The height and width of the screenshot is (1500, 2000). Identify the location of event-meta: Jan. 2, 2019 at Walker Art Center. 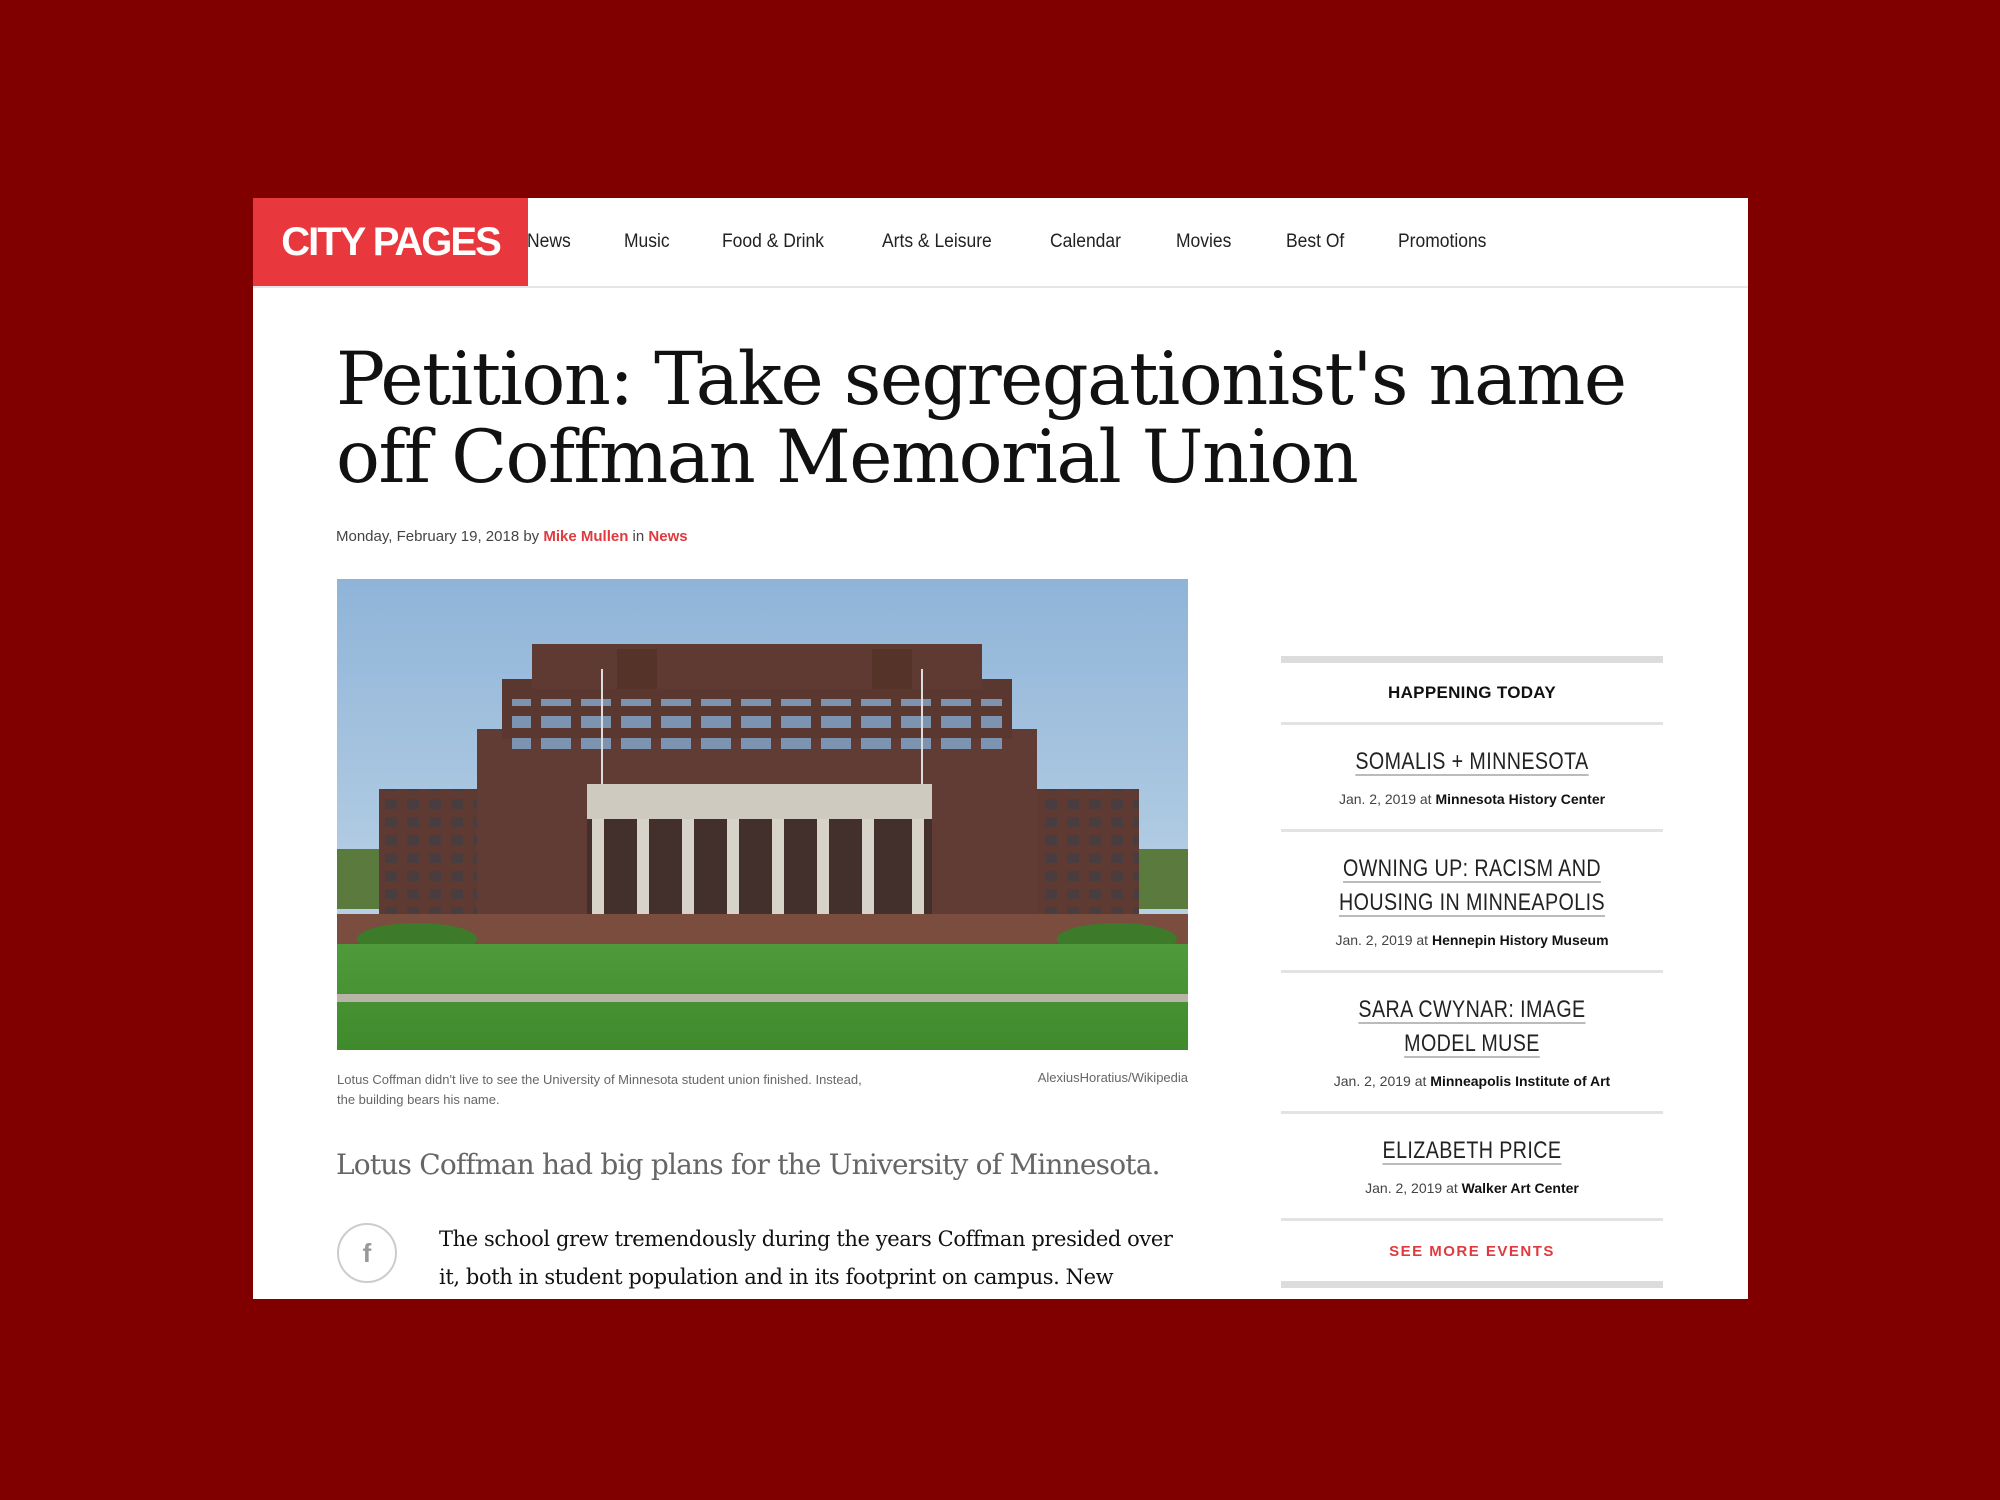
(1472, 1188).